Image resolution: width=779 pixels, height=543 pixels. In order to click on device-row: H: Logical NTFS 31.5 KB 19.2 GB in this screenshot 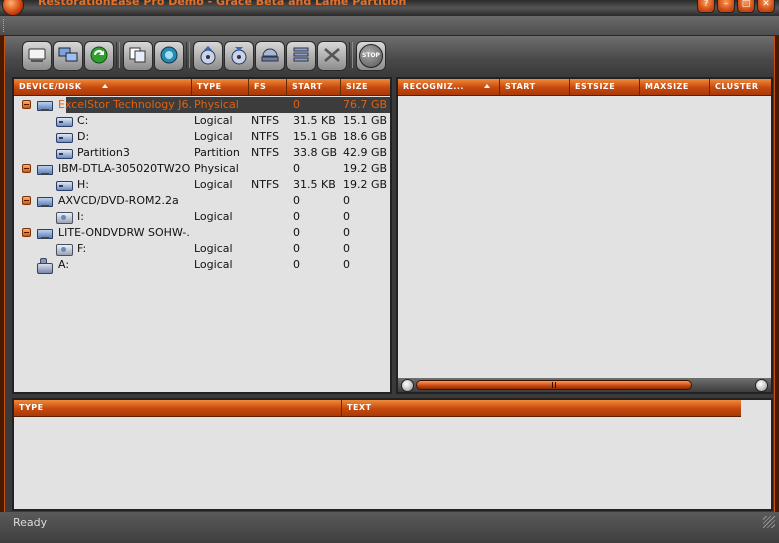, I will do `click(202, 185)`.